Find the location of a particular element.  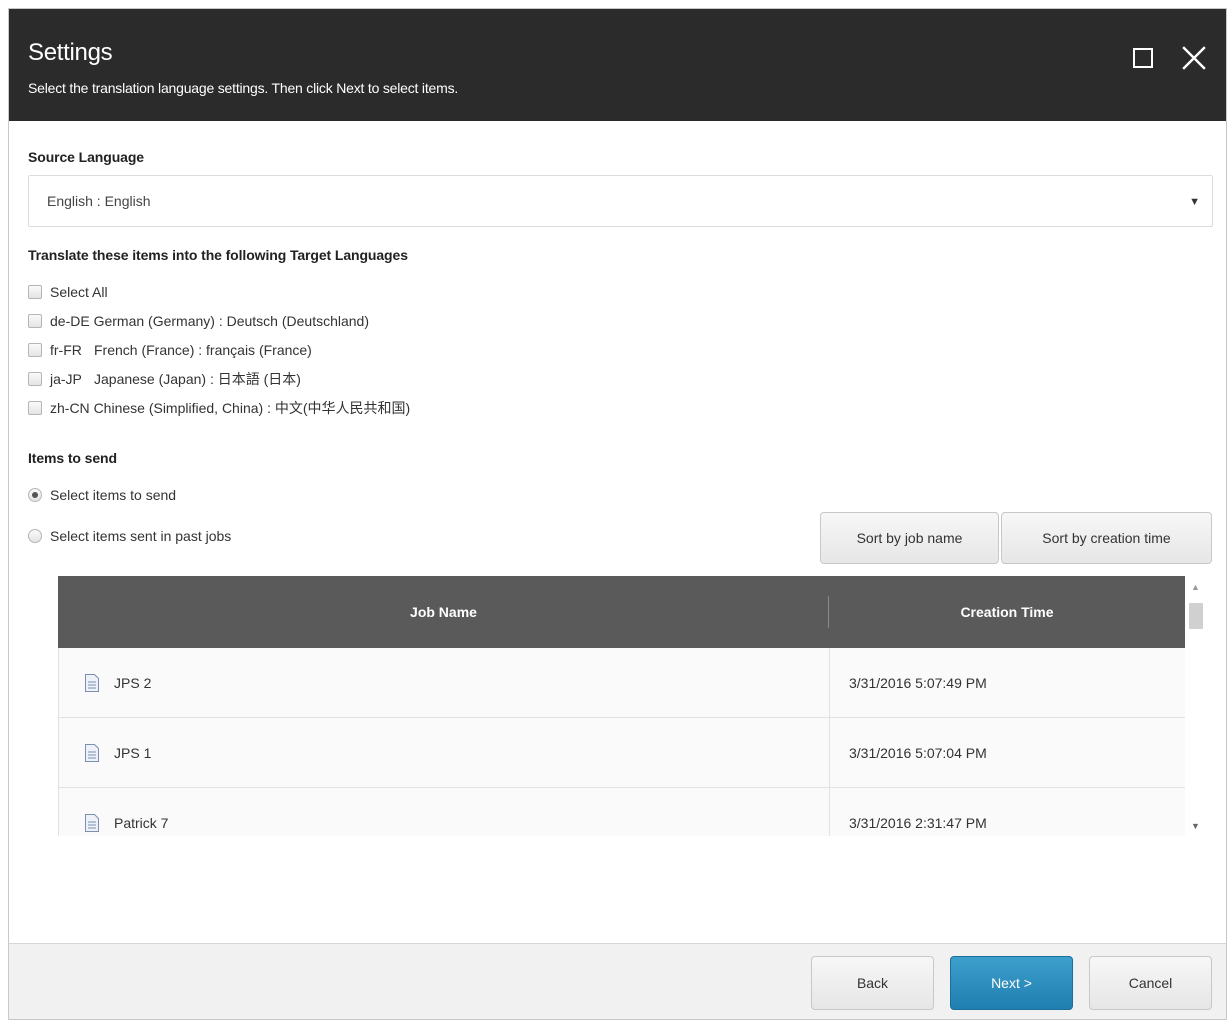

table-header: Job Name Creation Time is located at coordinates (621, 612).